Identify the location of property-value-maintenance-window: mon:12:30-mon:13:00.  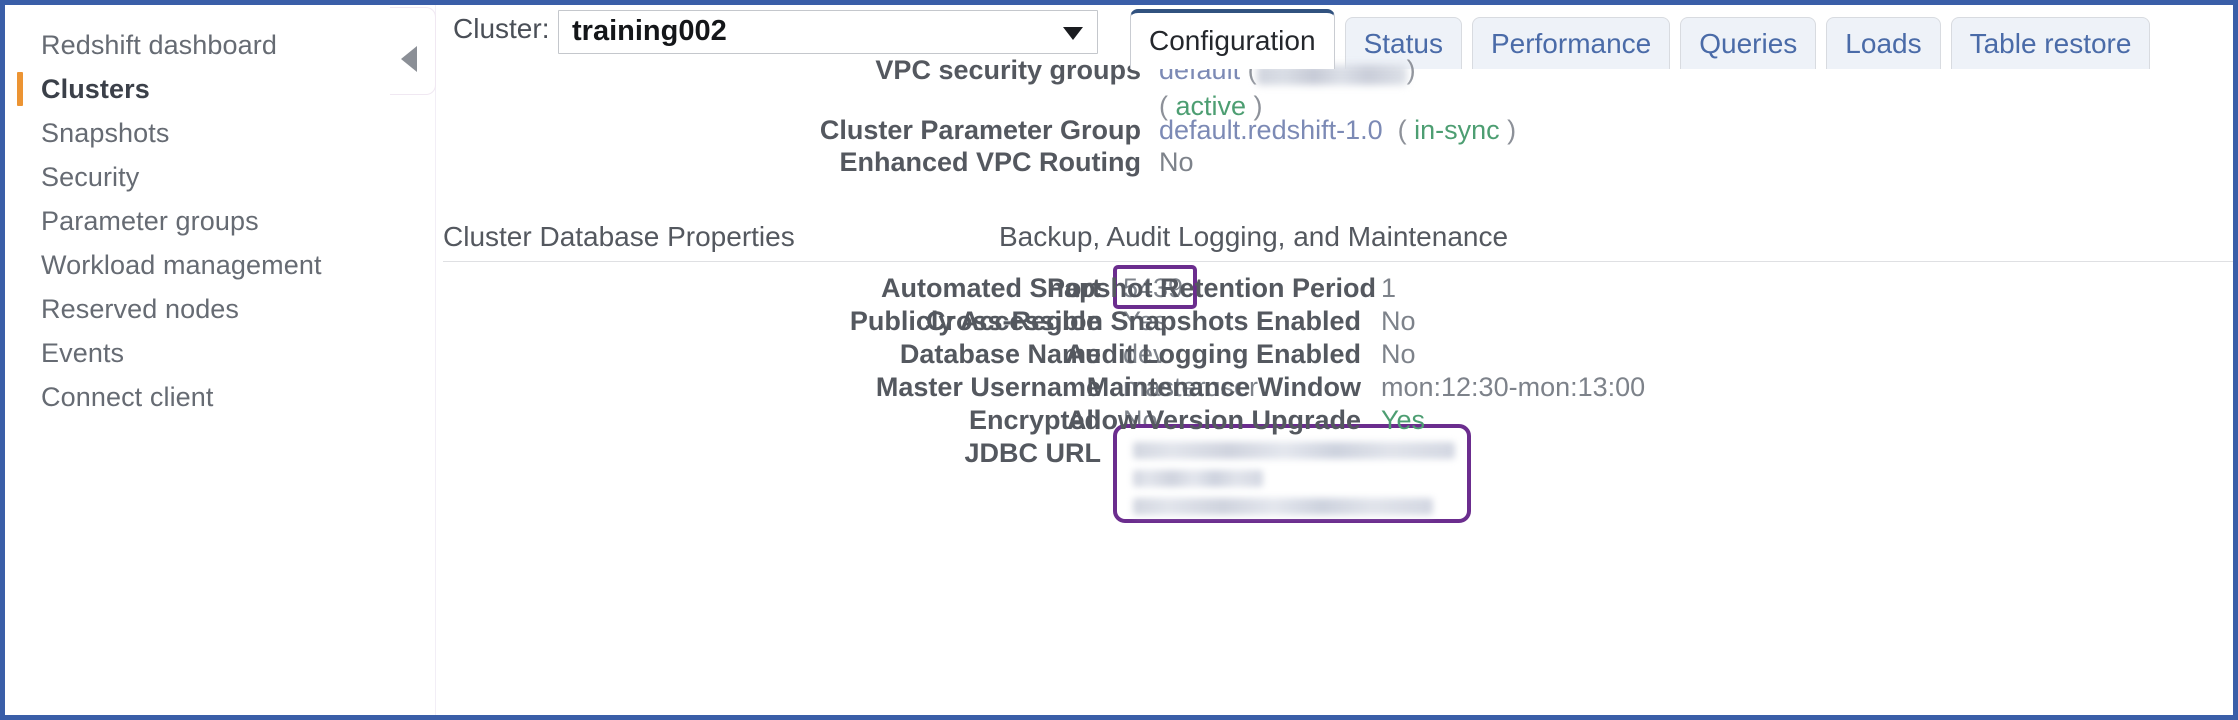
(1513, 387).